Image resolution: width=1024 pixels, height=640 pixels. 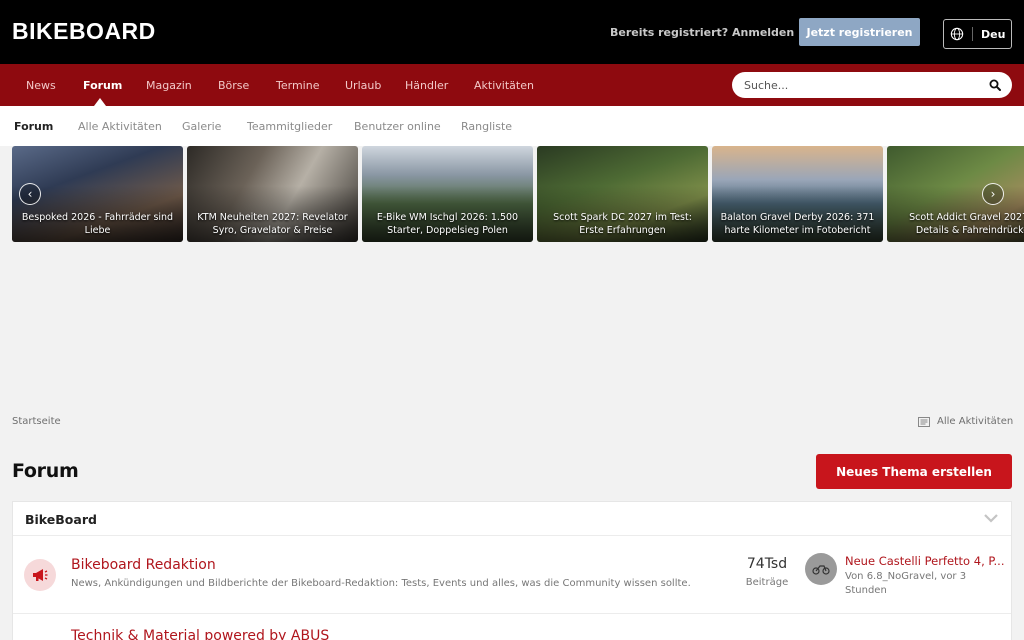 What do you see at coordinates (200, 634) in the screenshot?
I see `forum-title: Technik & Material powered by ABUS` at bounding box center [200, 634].